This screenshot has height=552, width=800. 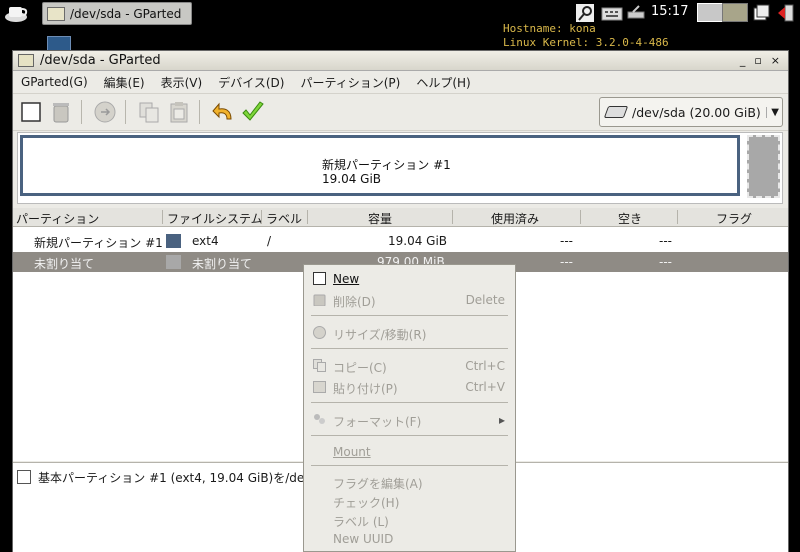 What do you see at coordinates (515, 218) in the screenshot?
I see `column-header-used: 使用済み` at bounding box center [515, 218].